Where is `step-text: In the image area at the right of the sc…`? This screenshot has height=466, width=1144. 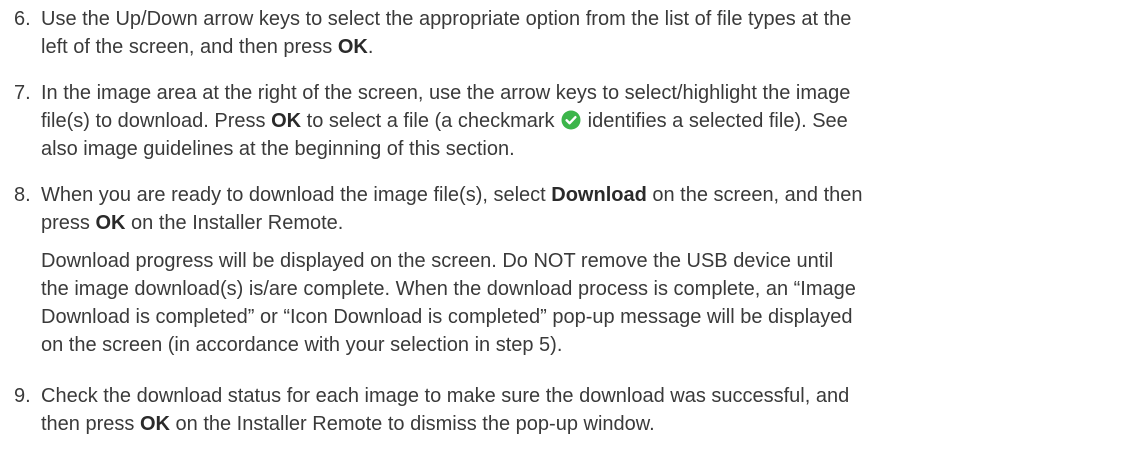
step-text: In the image area at the right of the sc… is located at coordinates (446, 121).